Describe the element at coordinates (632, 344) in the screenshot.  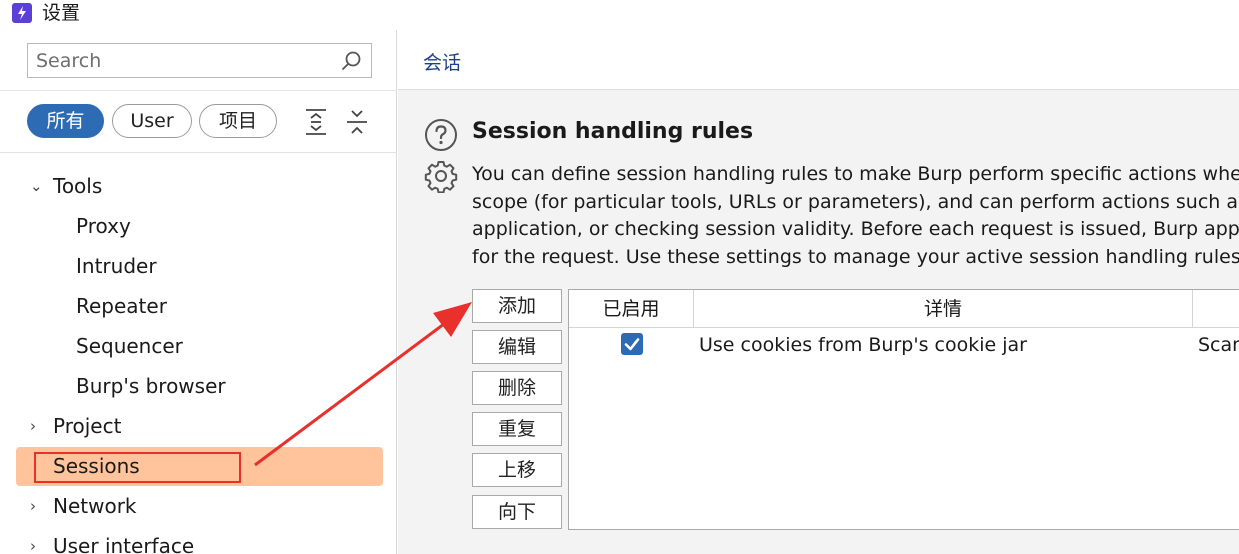
I see `rule-enabled-checkbox` at that location.